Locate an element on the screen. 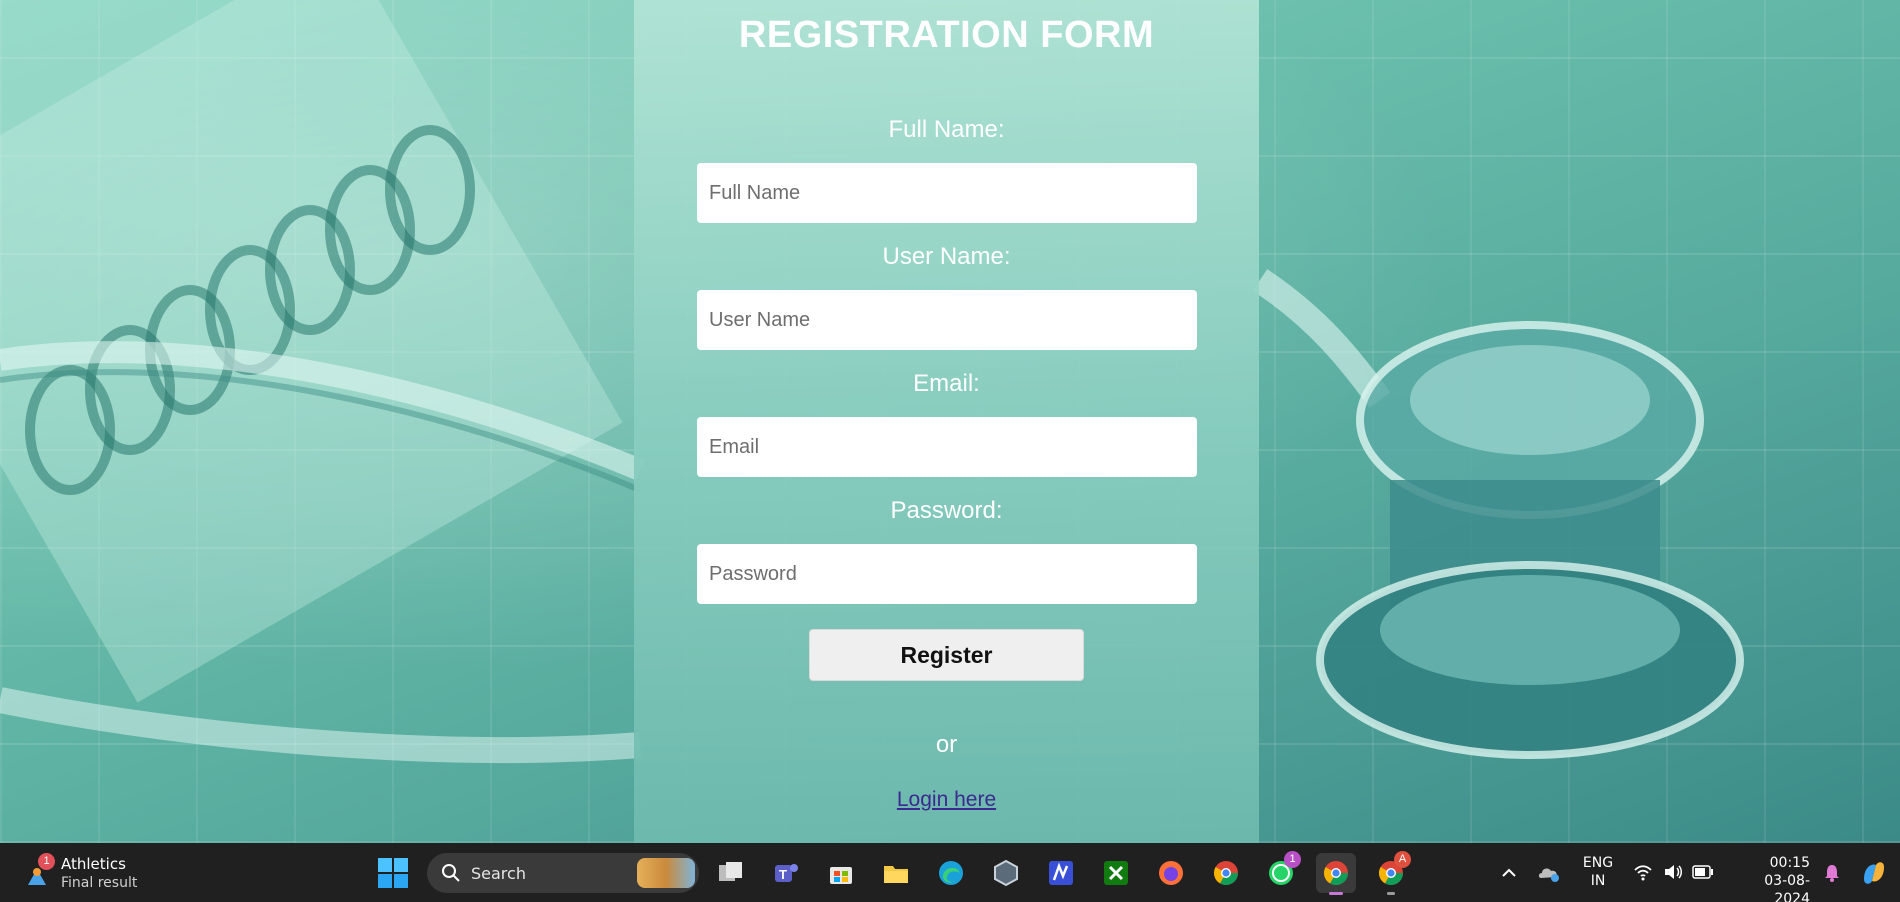 The width and height of the screenshot is (1900, 902). login-link: Login here is located at coordinates (946, 800).